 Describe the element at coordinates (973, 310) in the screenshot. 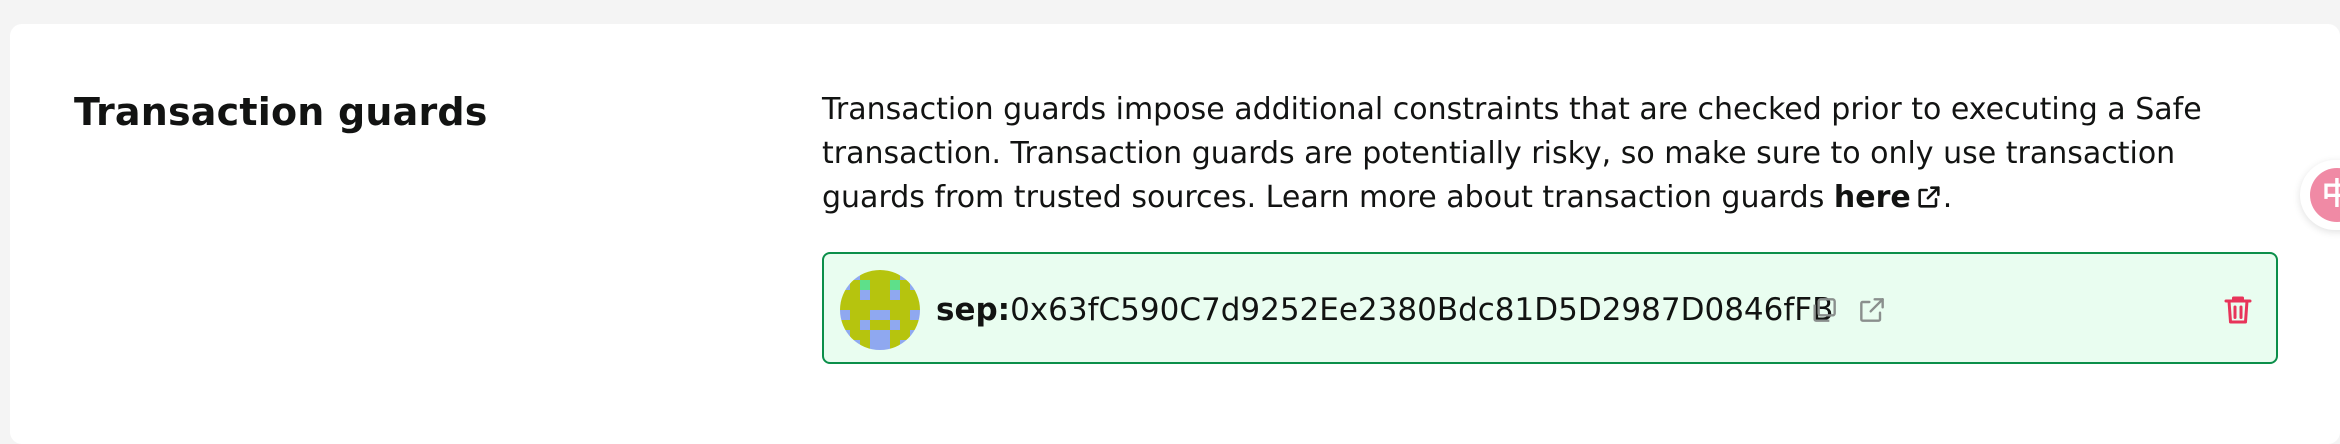

I see `chain-prefix: sep:` at that location.